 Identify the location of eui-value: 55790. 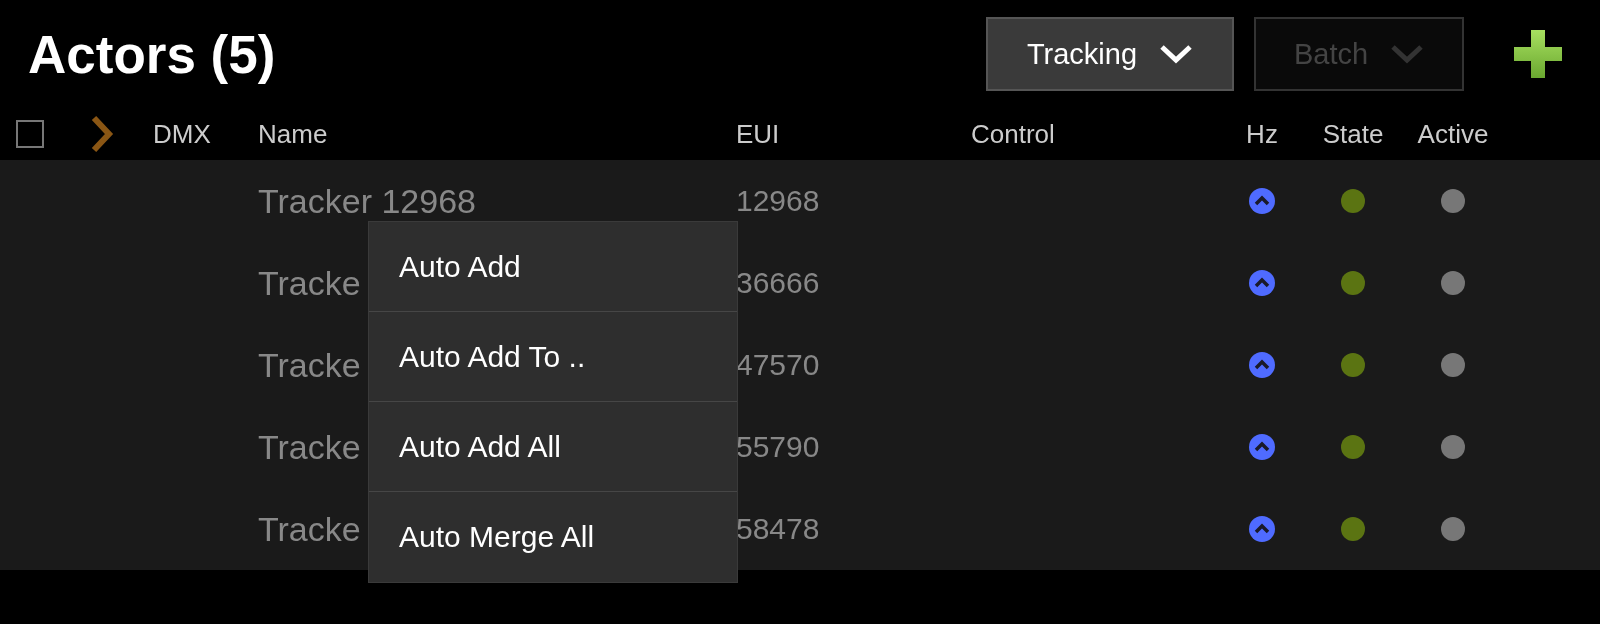
(778, 447).